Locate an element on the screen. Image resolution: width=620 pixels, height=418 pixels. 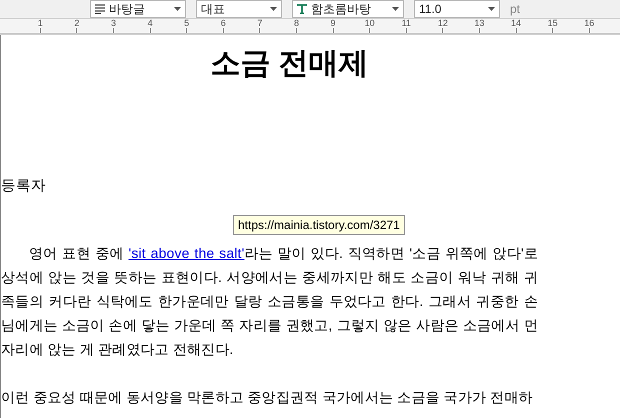
ruler-number: 11 is located at coordinates (406, 23).